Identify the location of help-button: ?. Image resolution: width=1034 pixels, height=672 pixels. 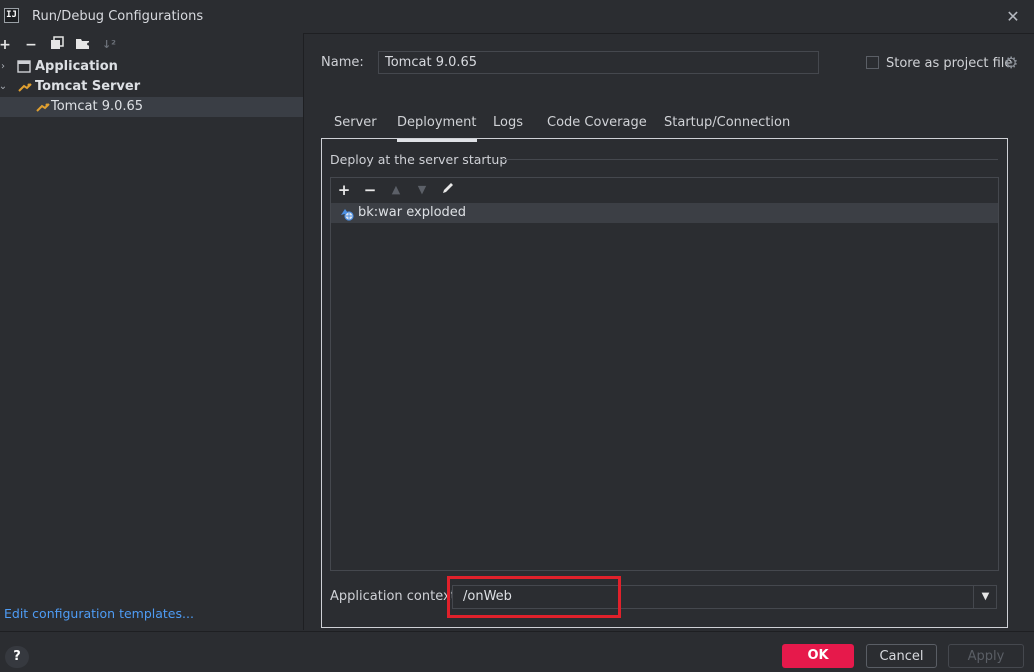
(17, 657).